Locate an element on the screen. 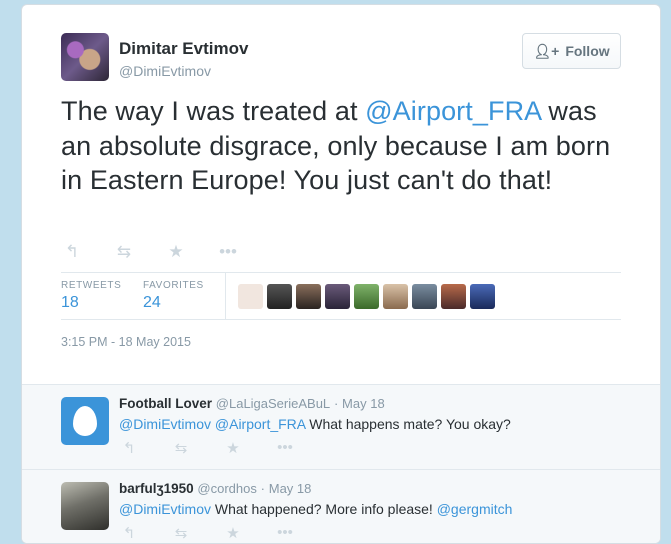  follow-label: Follow is located at coordinates (587, 51).